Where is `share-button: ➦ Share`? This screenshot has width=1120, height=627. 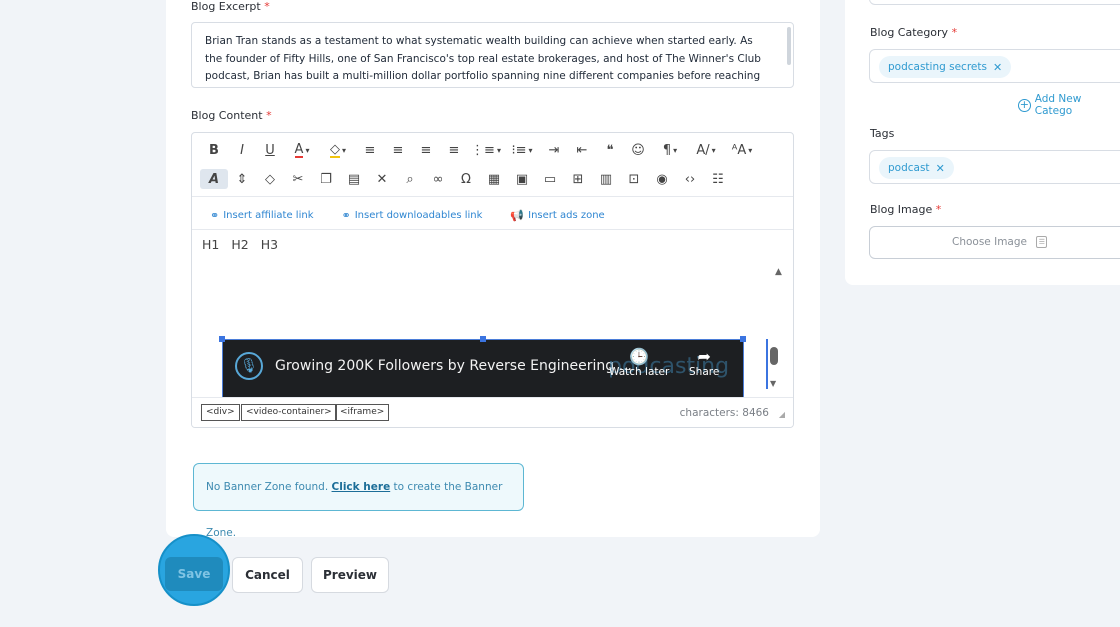 share-button: ➦ Share is located at coordinates (704, 363).